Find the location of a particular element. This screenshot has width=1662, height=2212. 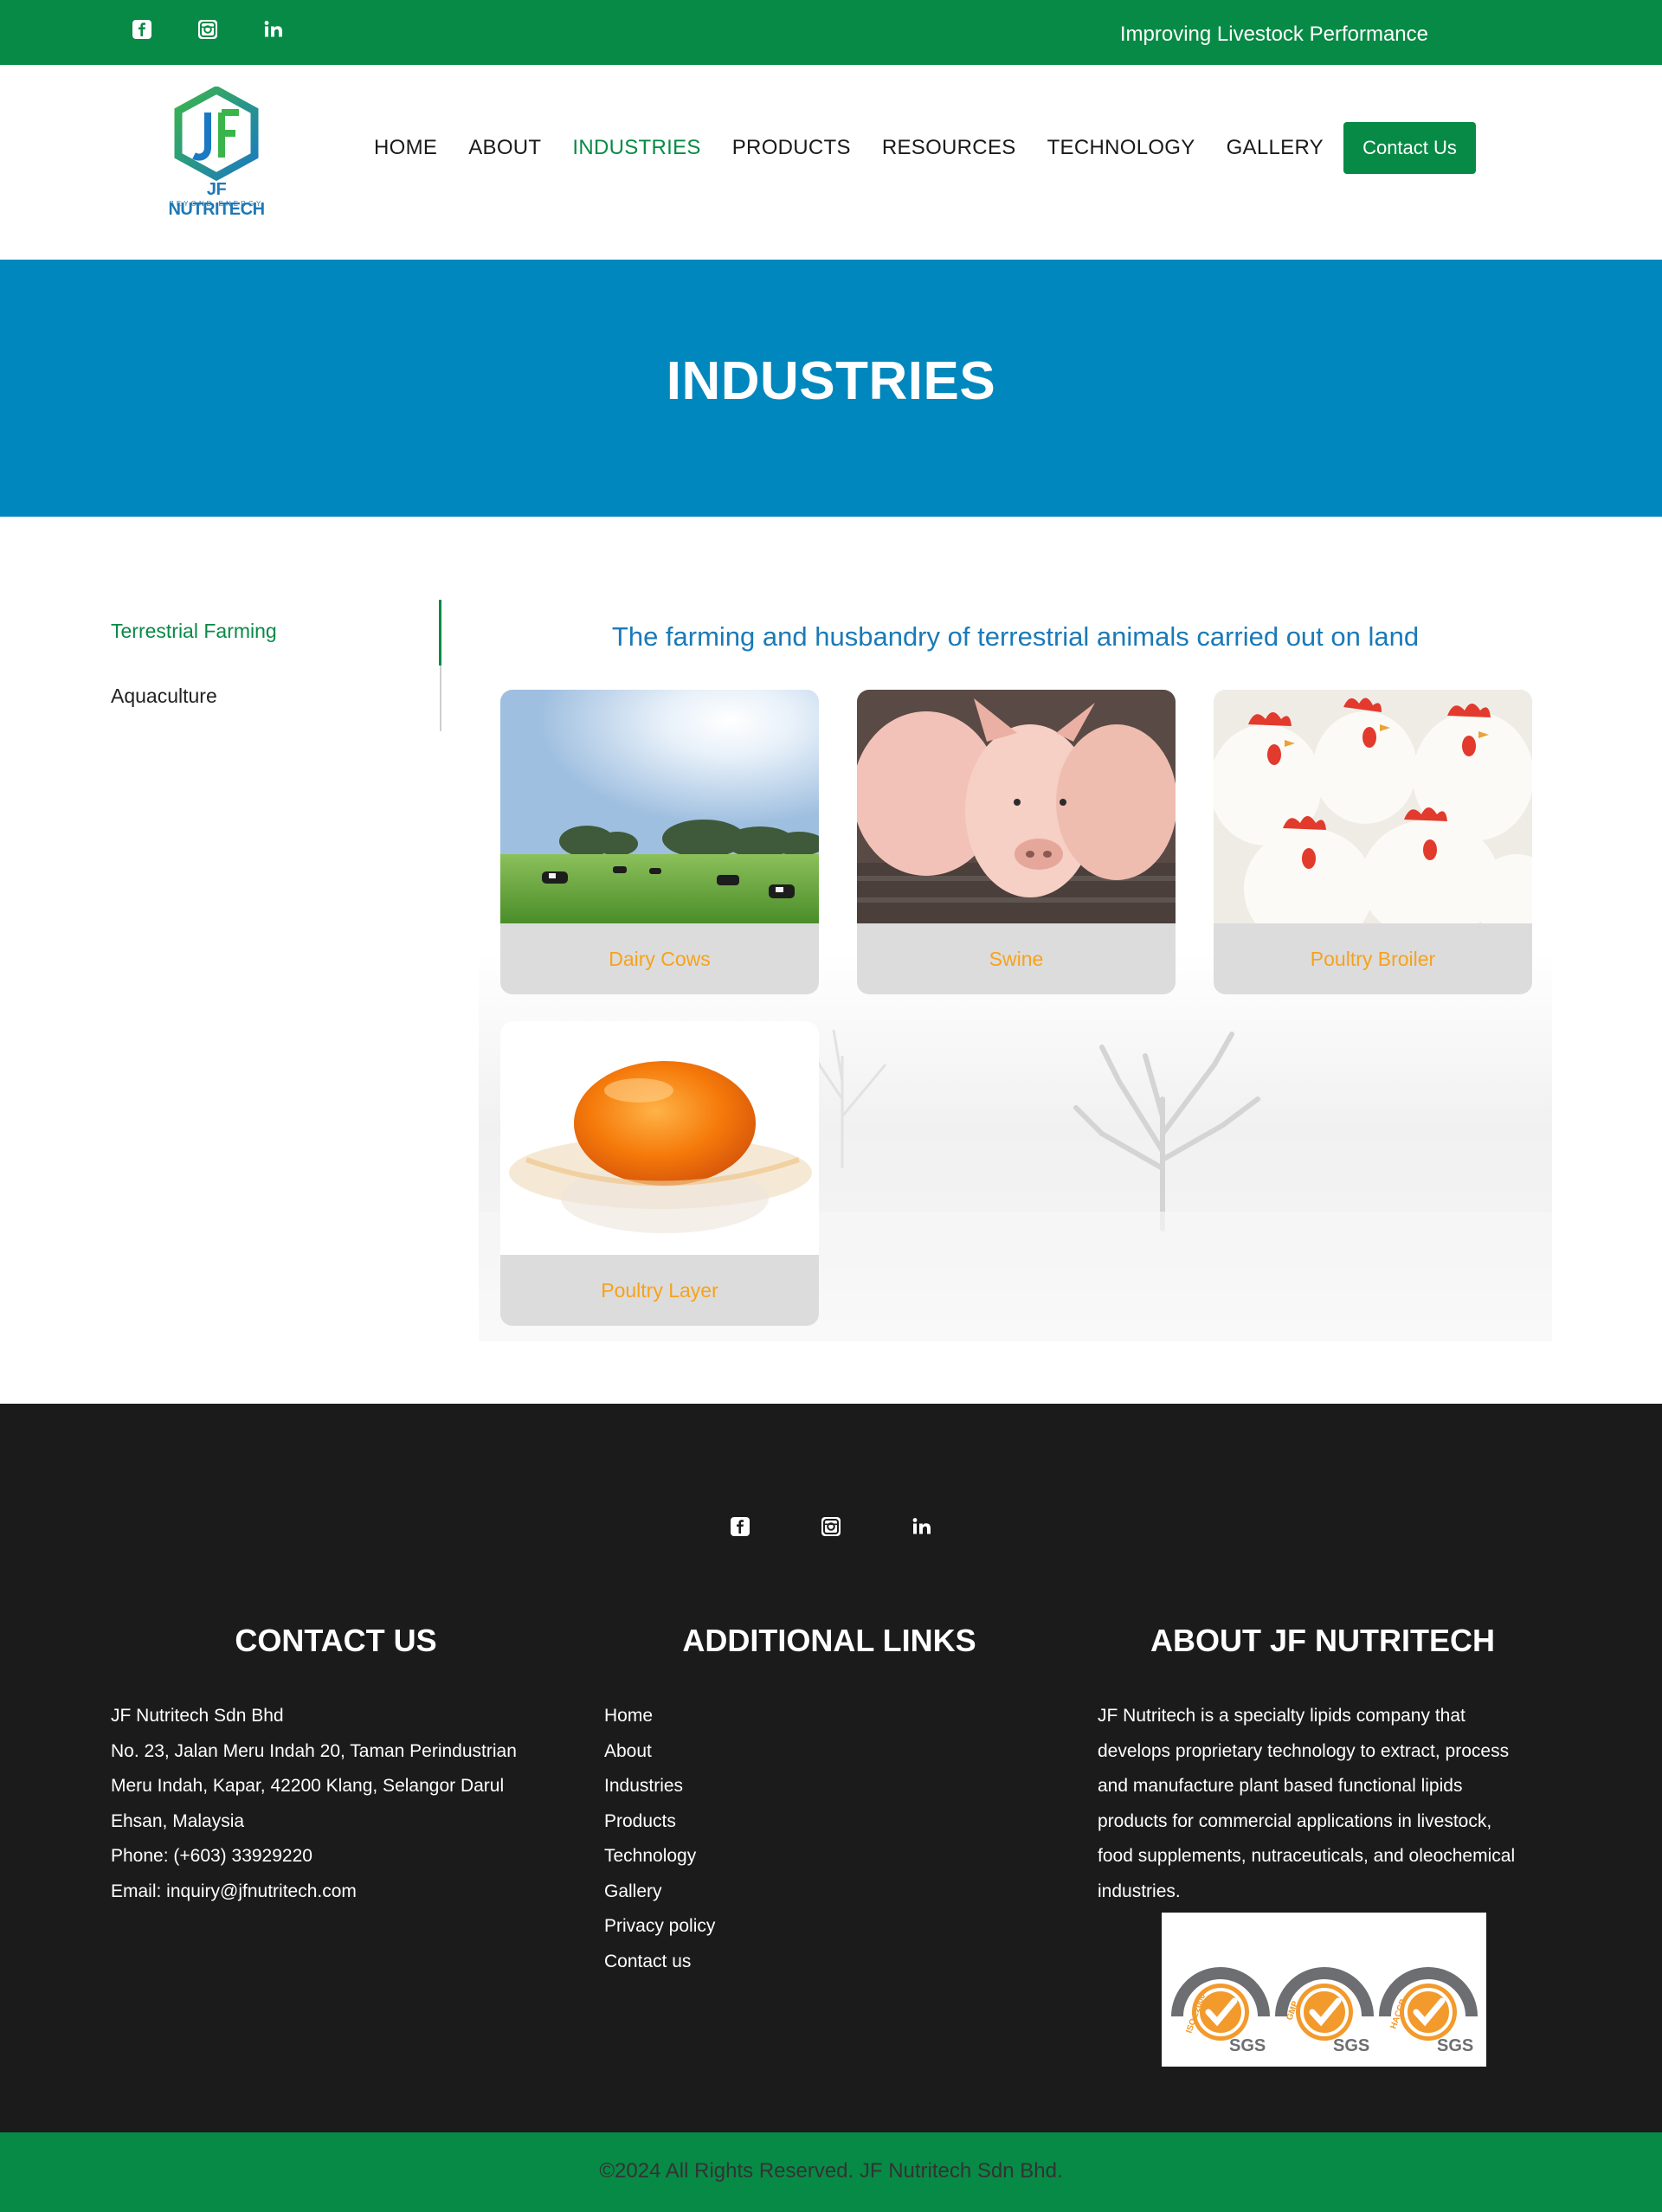

card-label: Poultry Layer is located at coordinates (659, 1290).